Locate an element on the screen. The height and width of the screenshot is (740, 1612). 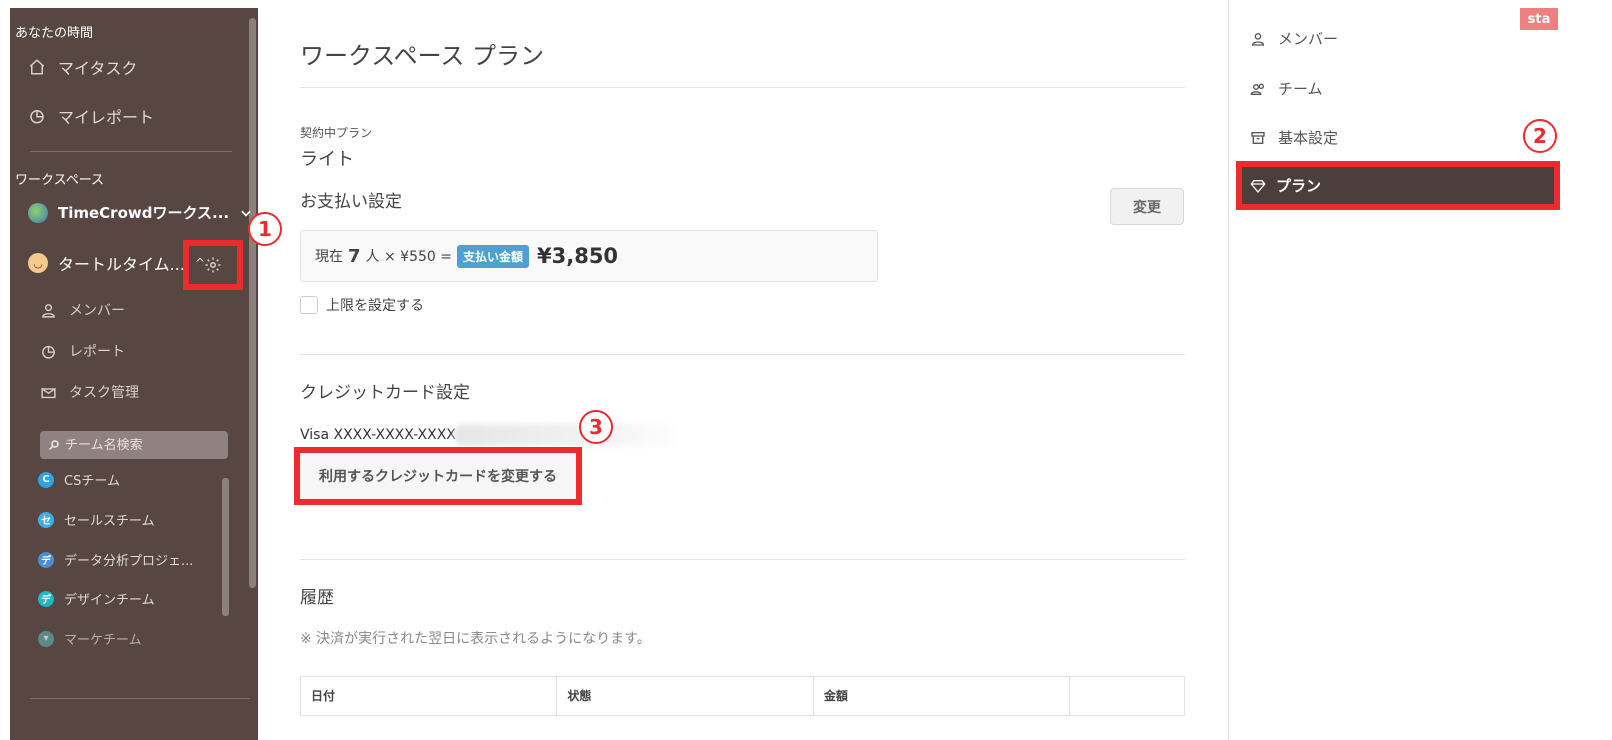
users-icon is located at coordinates (1257, 89).